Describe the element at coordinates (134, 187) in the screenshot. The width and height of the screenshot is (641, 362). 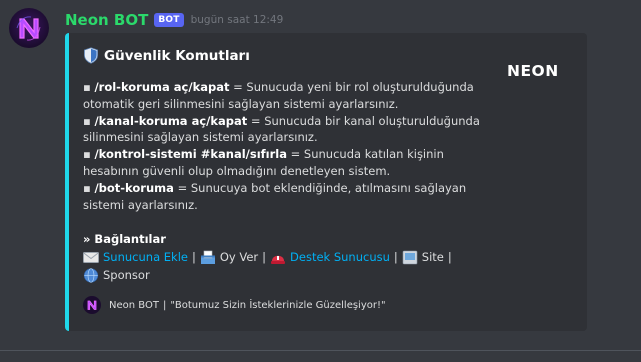
I see `command-name: /bot-koruma` at that location.